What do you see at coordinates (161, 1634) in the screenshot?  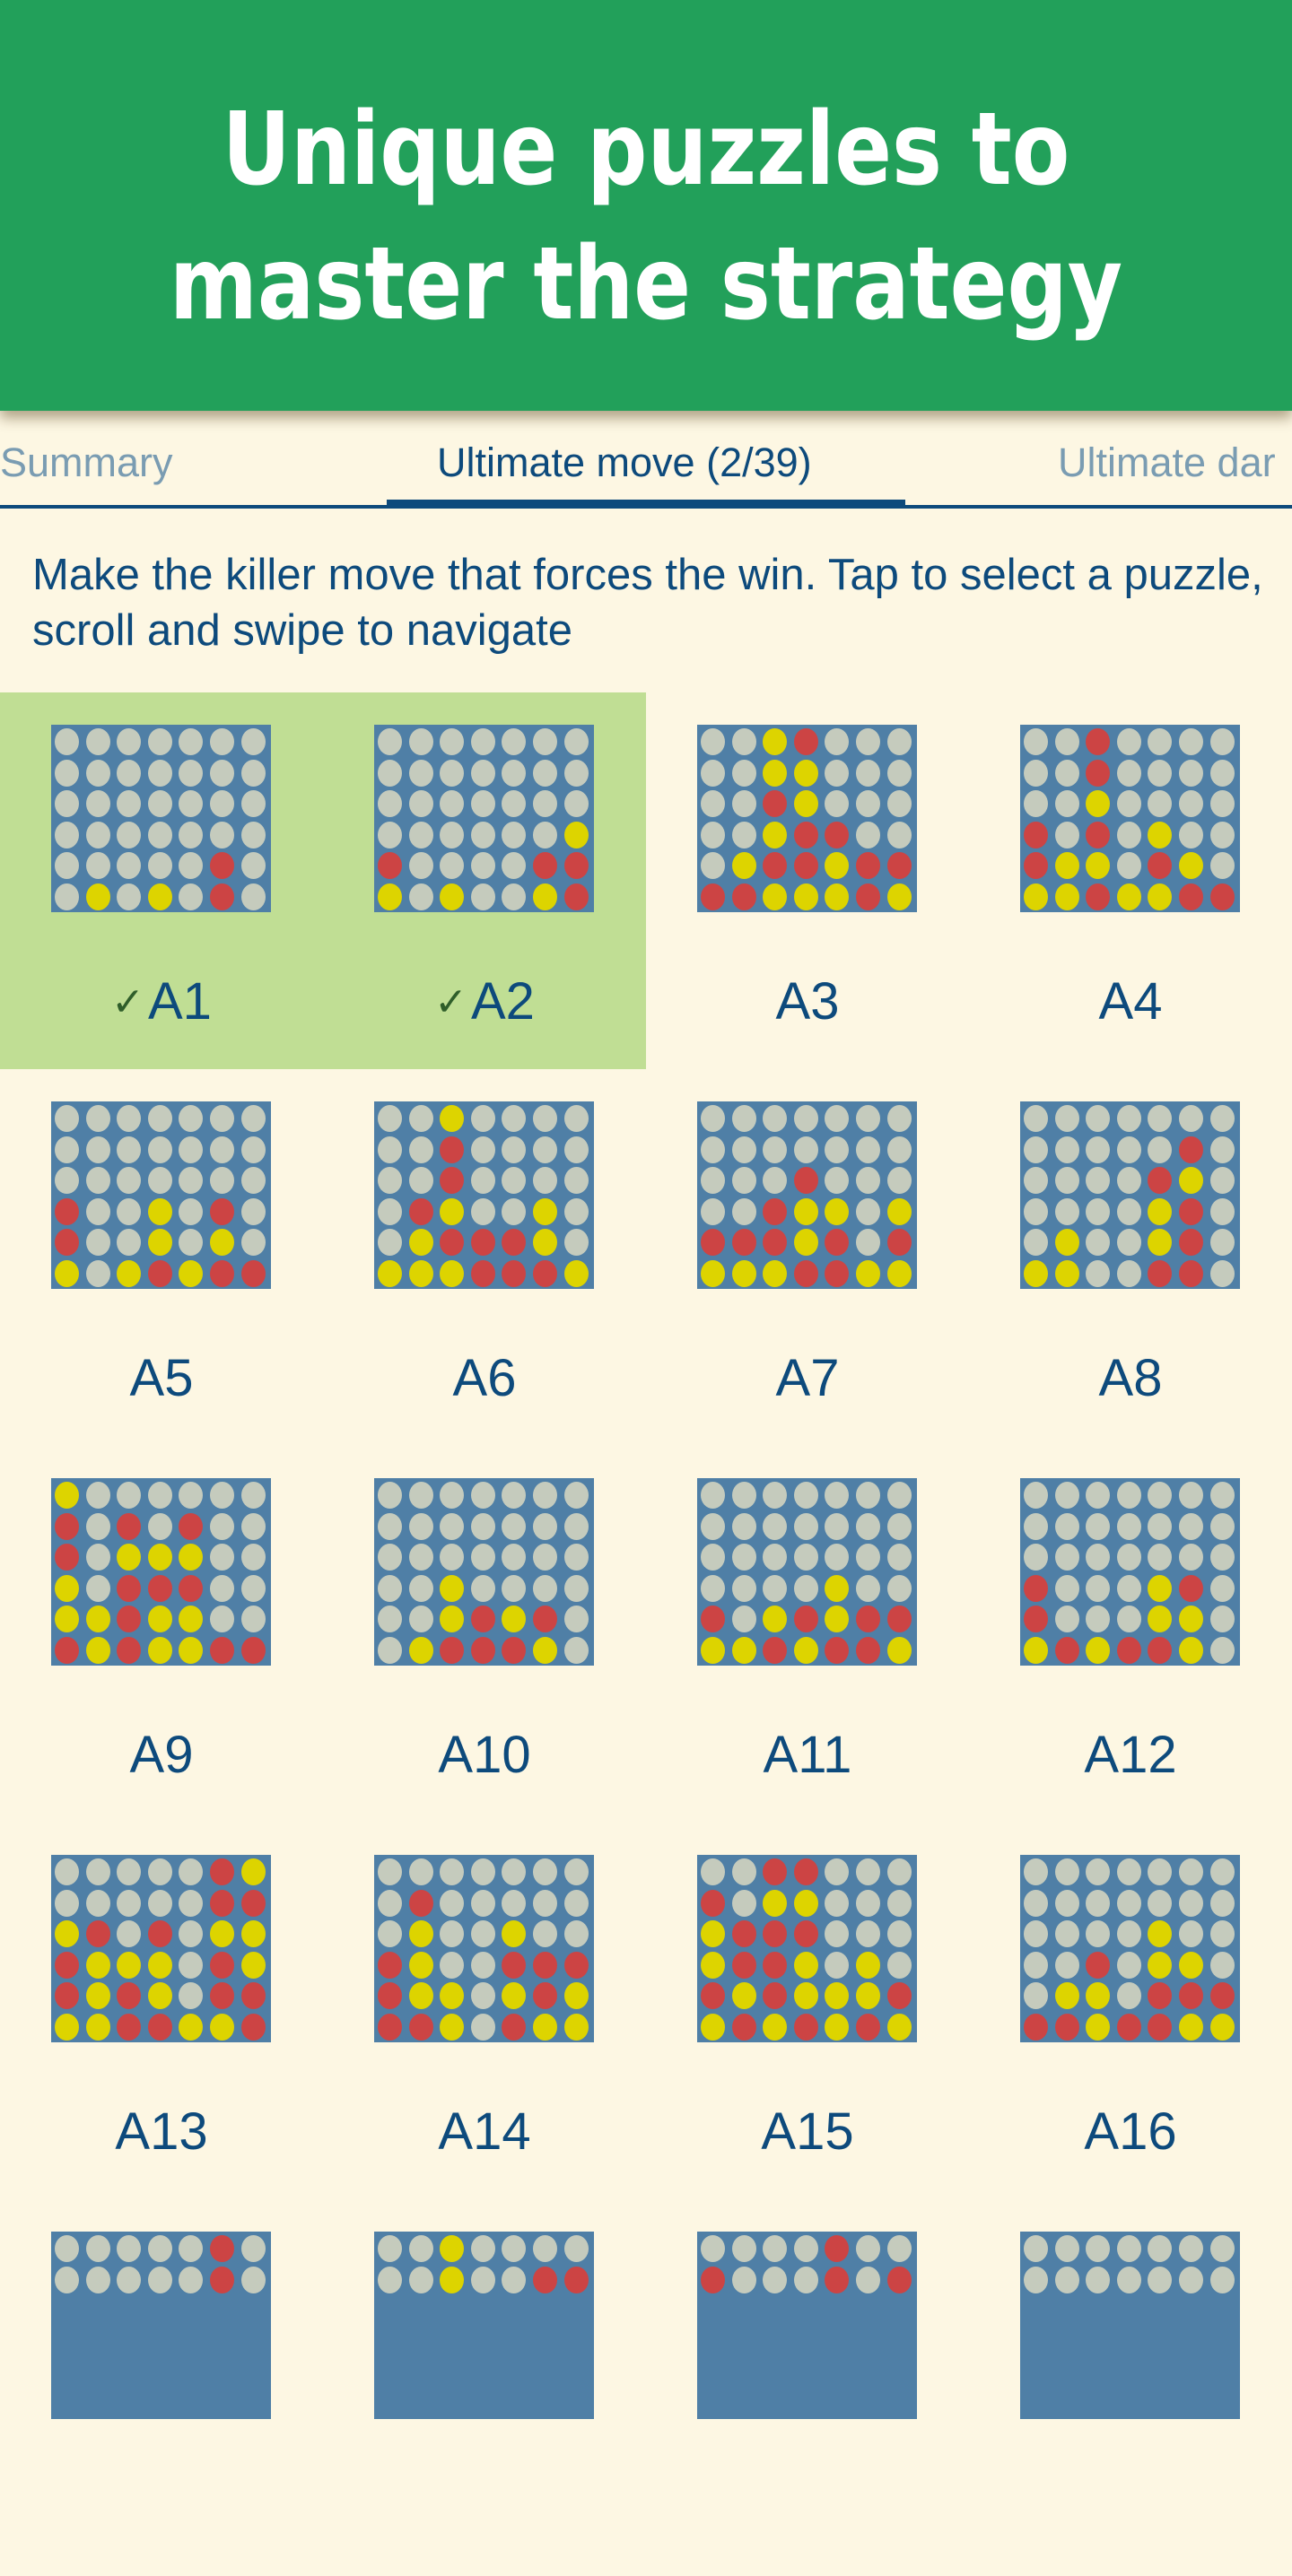 I see `puzzle-tile: A9` at bounding box center [161, 1634].